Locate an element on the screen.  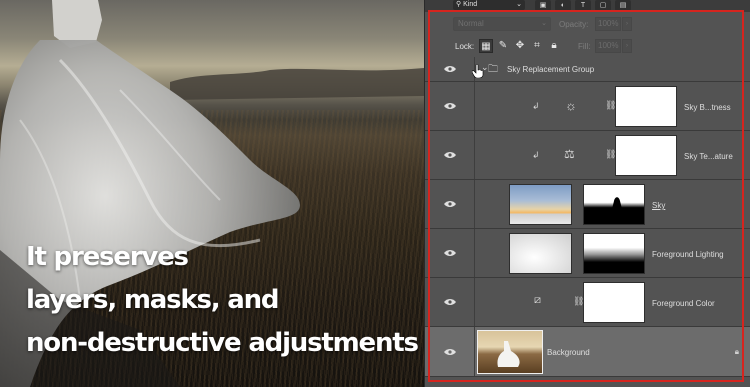
layer-name: Sky Replacement Group is located at coordinates (551, 69).